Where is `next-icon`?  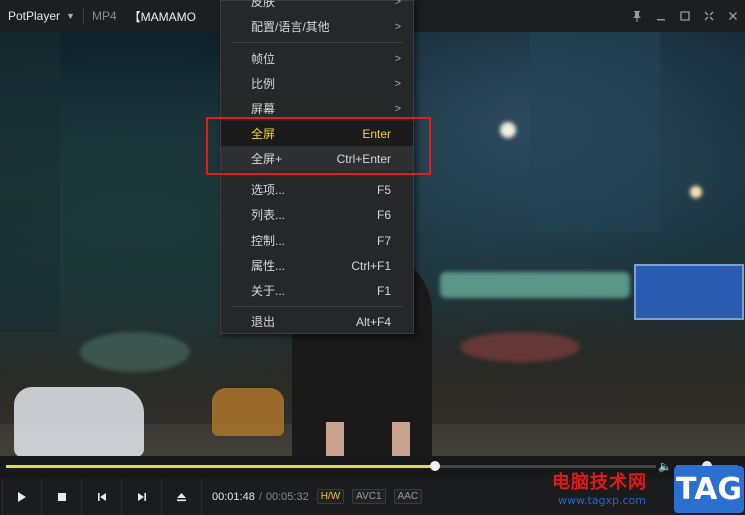
next-icon is located at coordinates (141, 496).